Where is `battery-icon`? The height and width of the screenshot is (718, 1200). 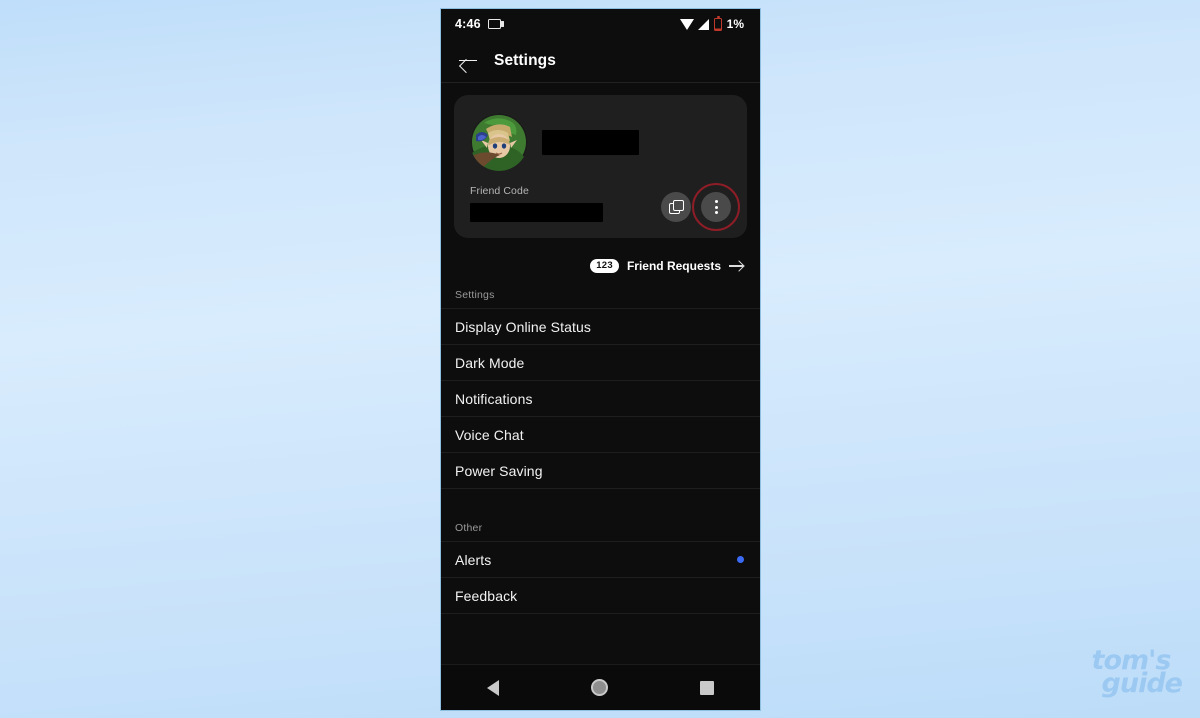 battery-icon is located at coordinates (717, 23).